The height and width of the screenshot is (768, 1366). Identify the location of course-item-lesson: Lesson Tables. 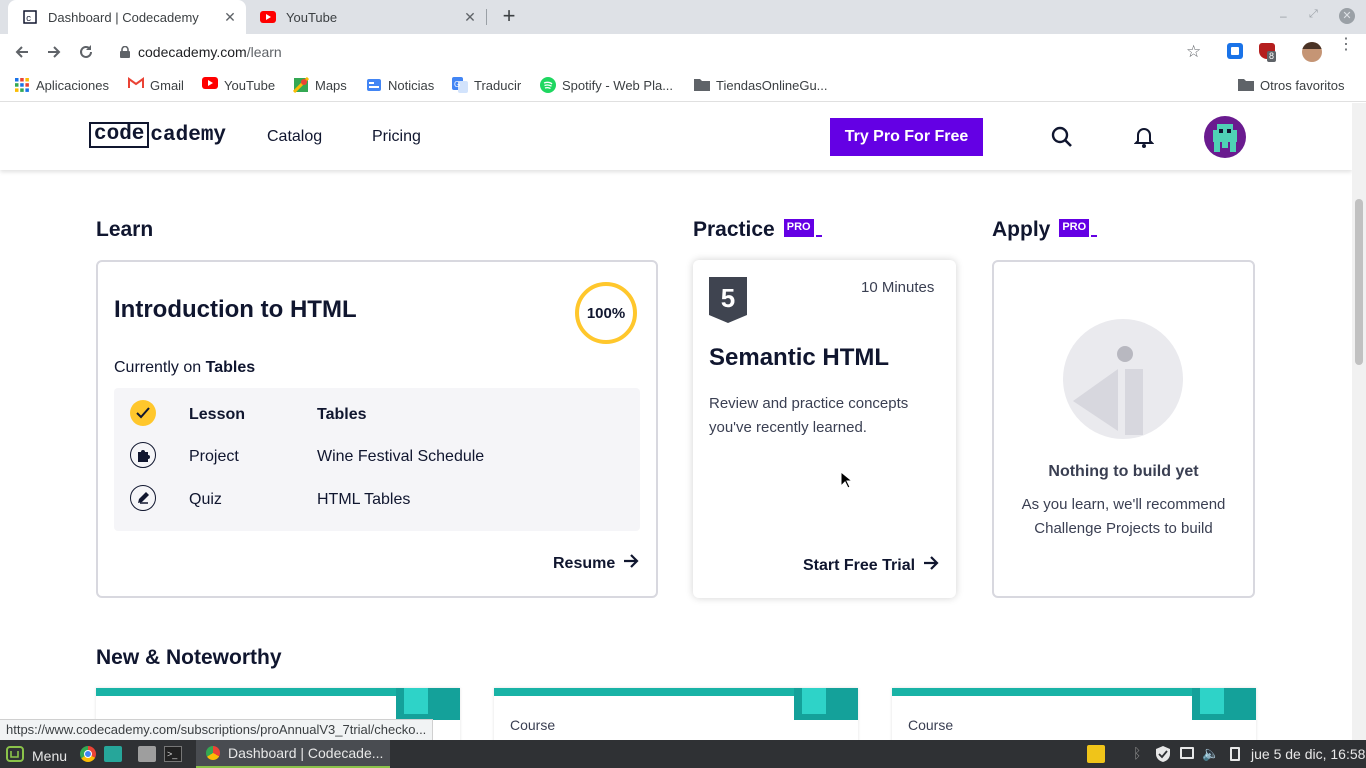
(377, 418).